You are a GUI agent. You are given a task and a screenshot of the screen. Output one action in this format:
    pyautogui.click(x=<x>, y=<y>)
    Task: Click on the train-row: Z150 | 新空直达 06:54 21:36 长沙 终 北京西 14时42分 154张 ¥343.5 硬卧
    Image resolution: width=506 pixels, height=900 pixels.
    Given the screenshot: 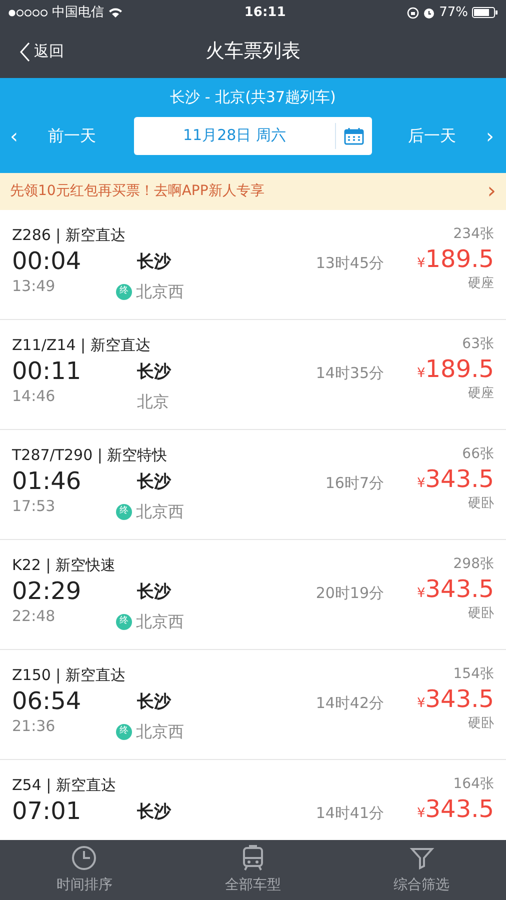 What is the action you would take?
    pyautogui.click(x=253, y=705)
    